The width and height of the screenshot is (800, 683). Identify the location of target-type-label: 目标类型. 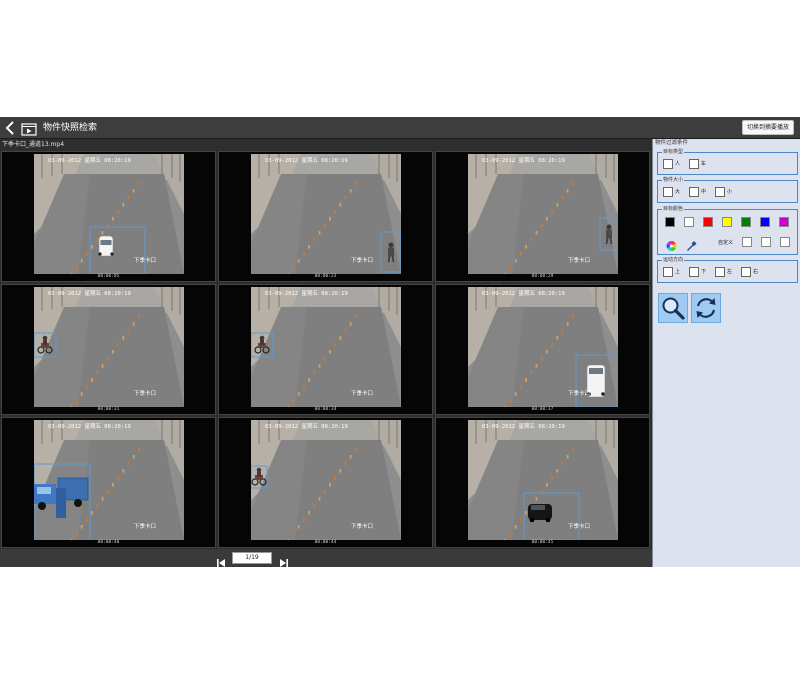
(673, 152).